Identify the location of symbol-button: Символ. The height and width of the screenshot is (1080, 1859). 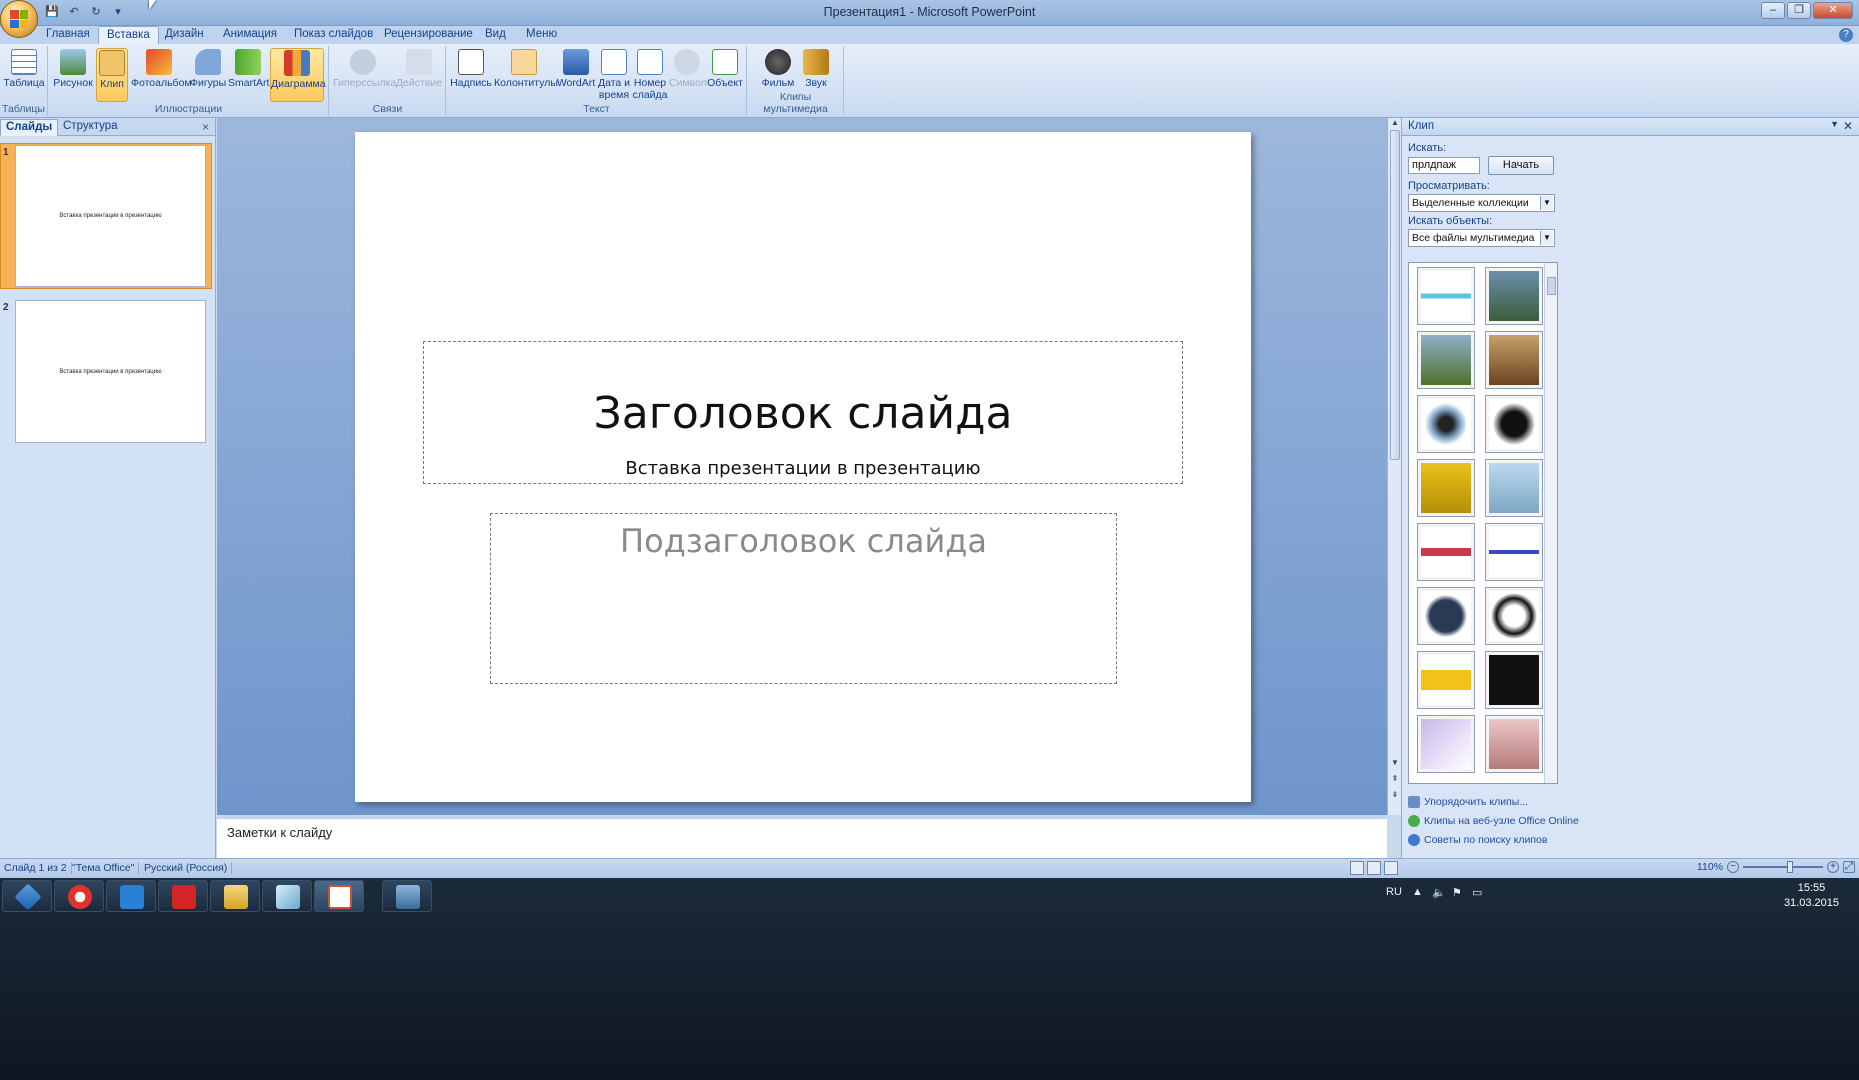
(688, 75).